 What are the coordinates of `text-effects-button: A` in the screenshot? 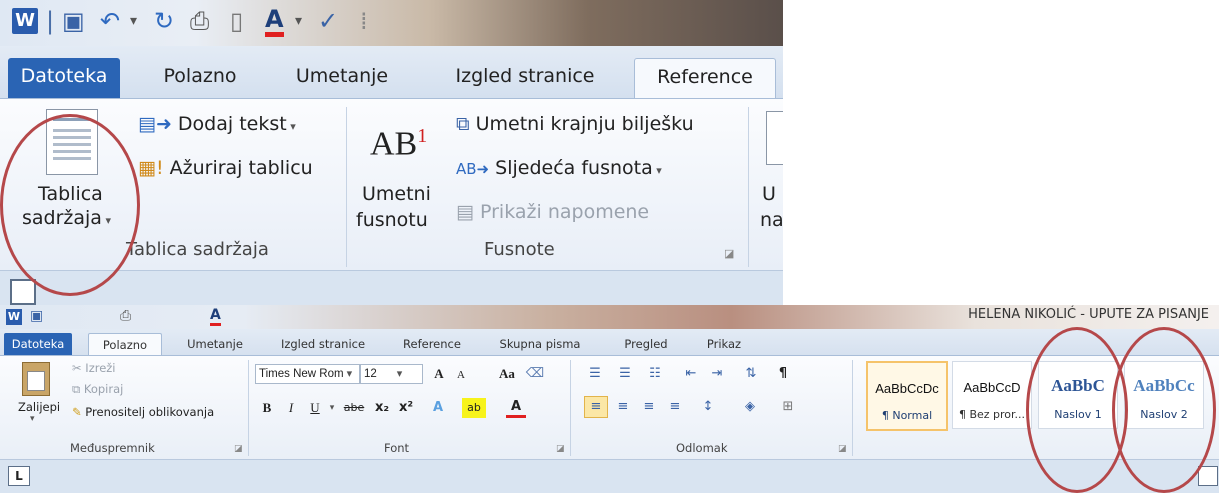 It's located at (438, 408).